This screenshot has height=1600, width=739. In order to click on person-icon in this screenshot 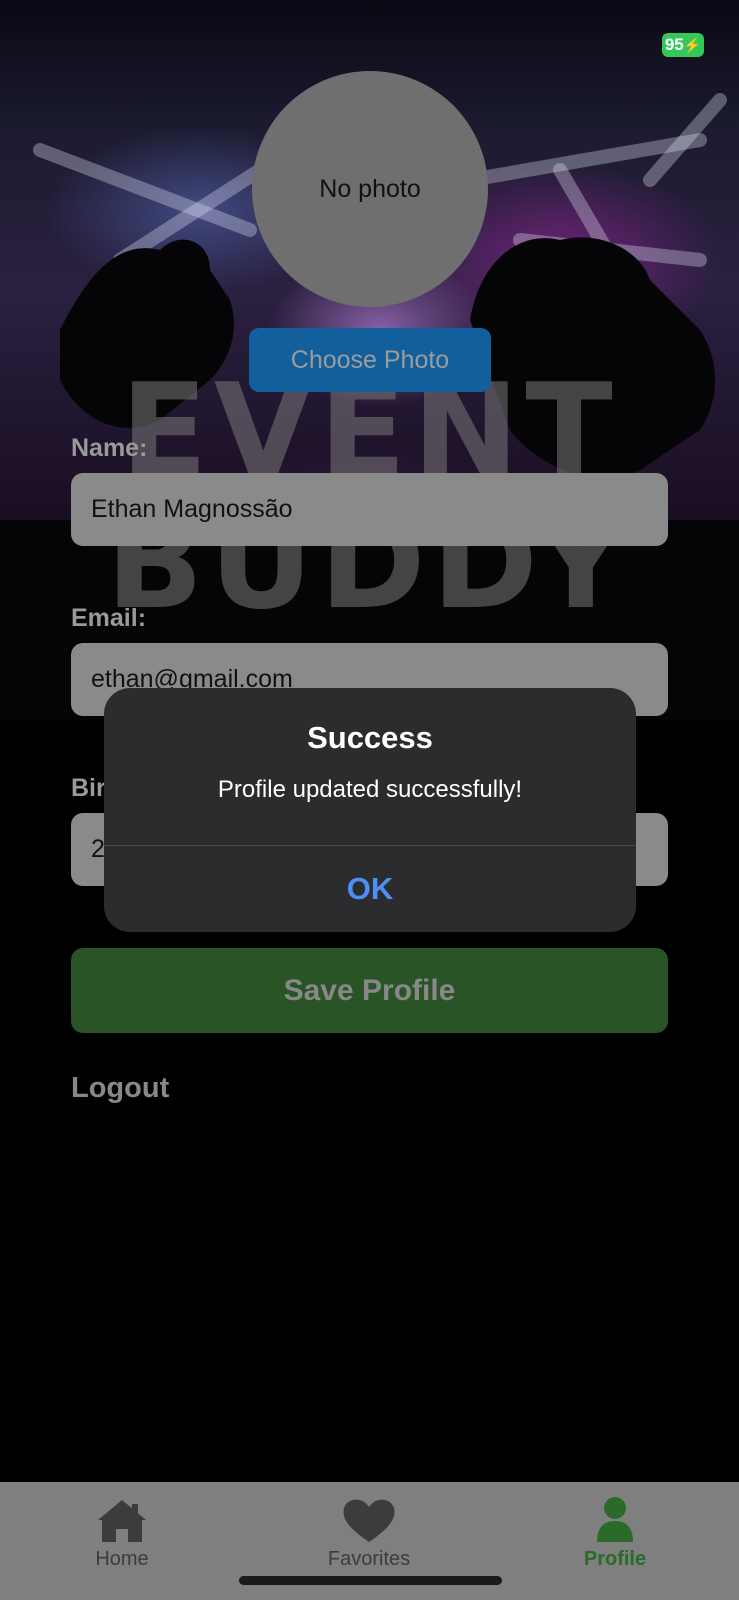, I will do `click(615, 1519)`.